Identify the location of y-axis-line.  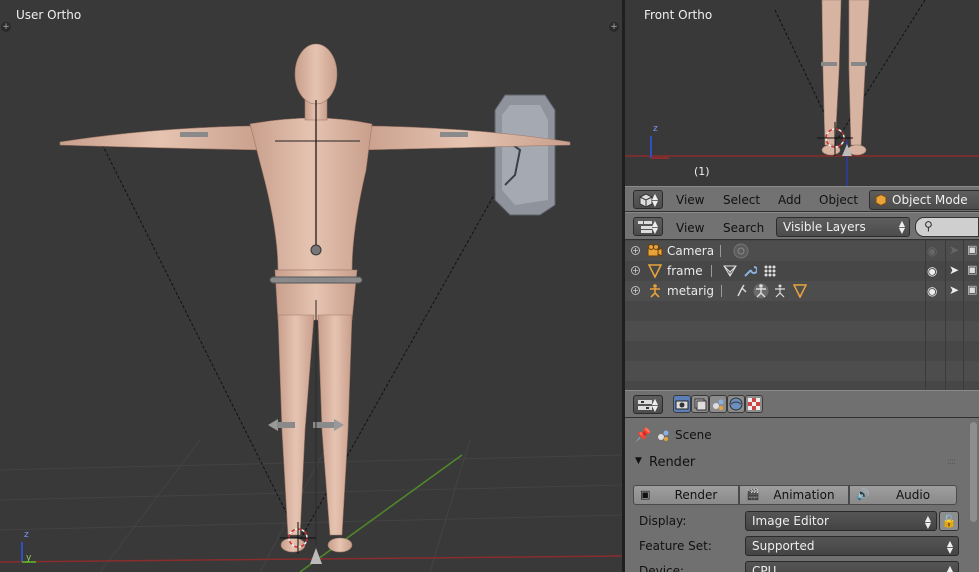
(381, 513).